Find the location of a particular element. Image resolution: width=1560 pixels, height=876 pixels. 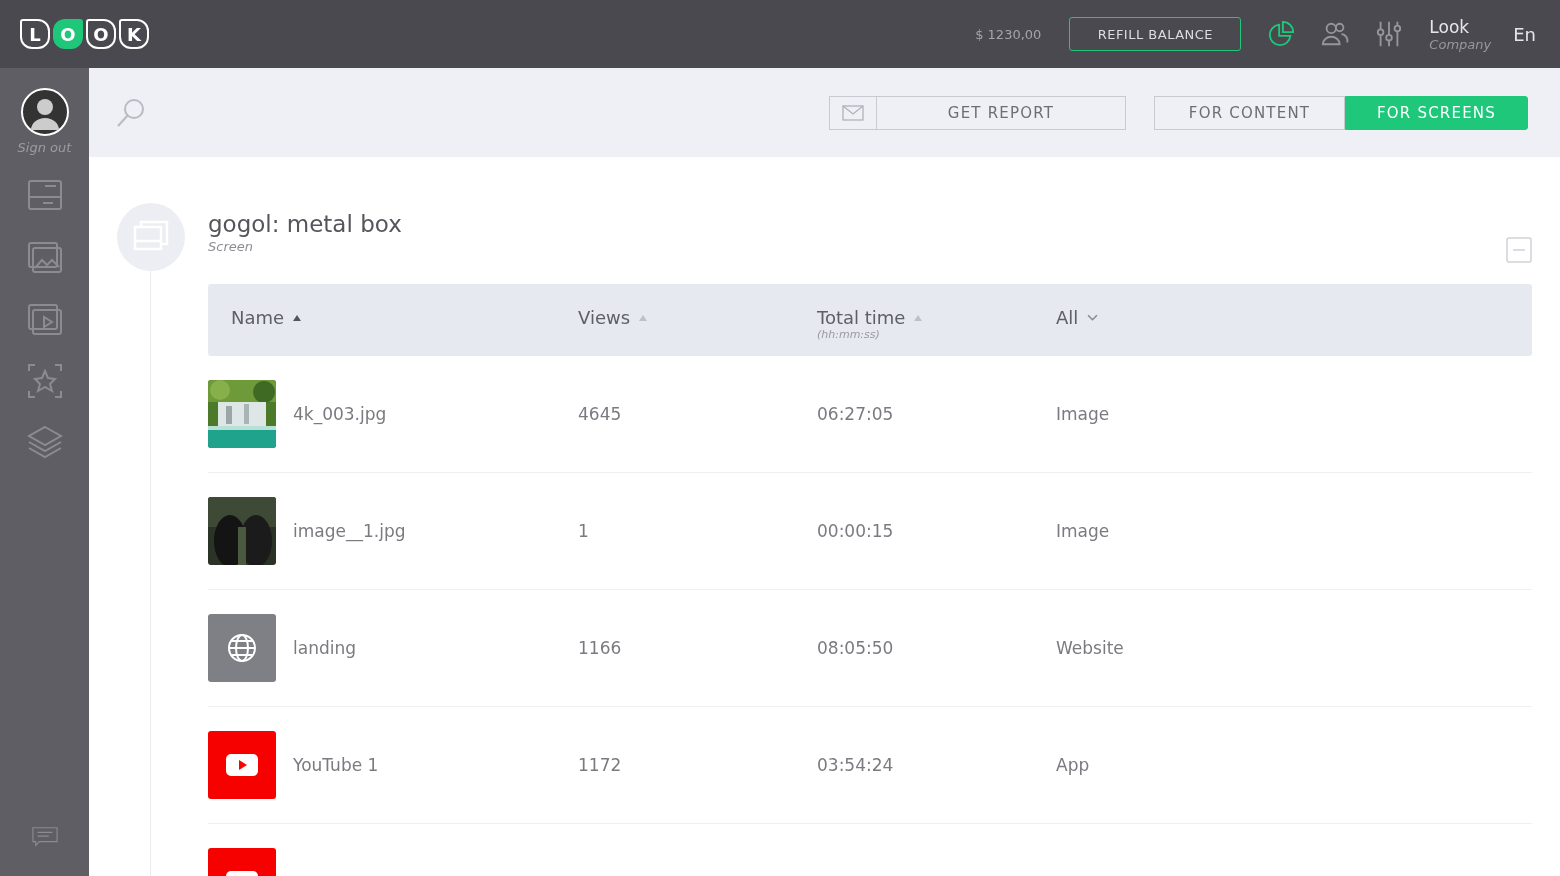

table-cell-text: 00:00:15 is located at coordinates (856, 531).